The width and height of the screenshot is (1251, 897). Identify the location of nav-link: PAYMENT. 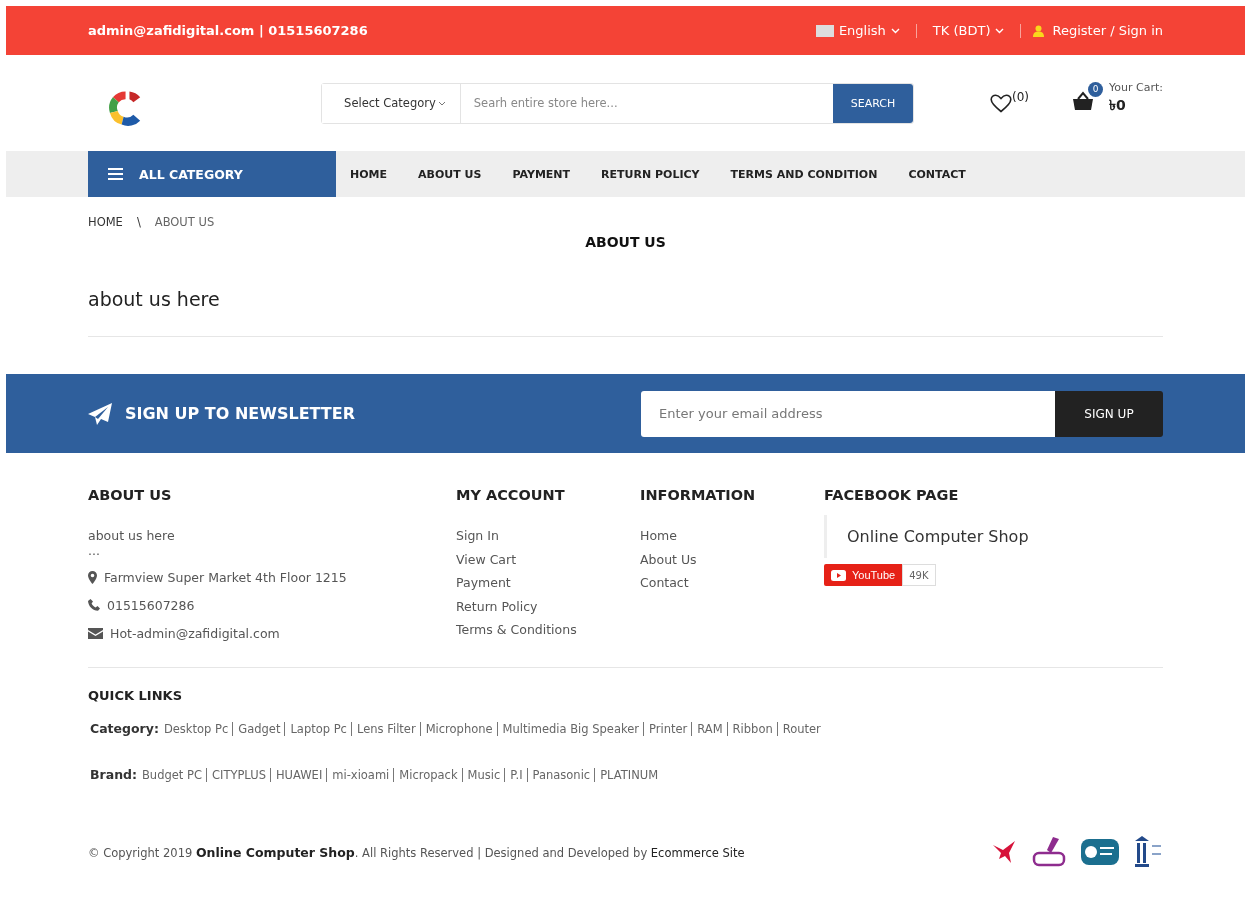
(541, 174).